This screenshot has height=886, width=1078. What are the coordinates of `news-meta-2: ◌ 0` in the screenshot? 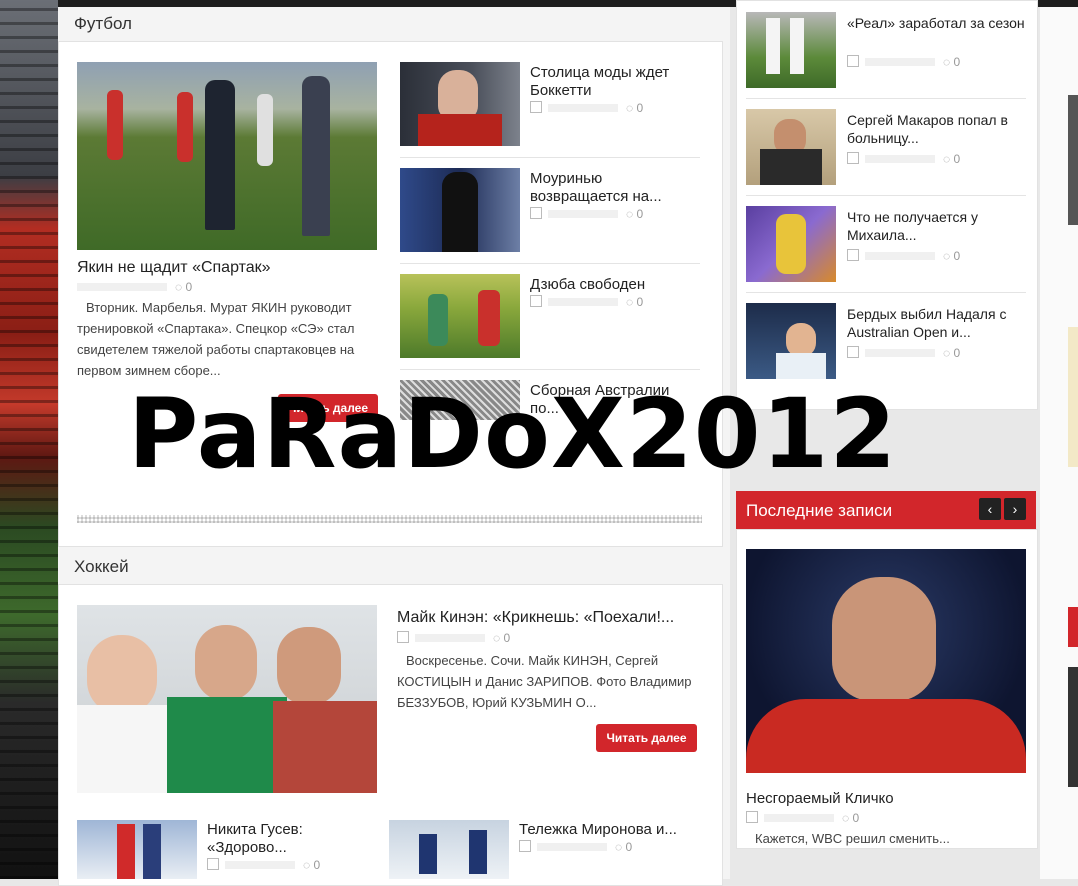 It's located at (586, 214).